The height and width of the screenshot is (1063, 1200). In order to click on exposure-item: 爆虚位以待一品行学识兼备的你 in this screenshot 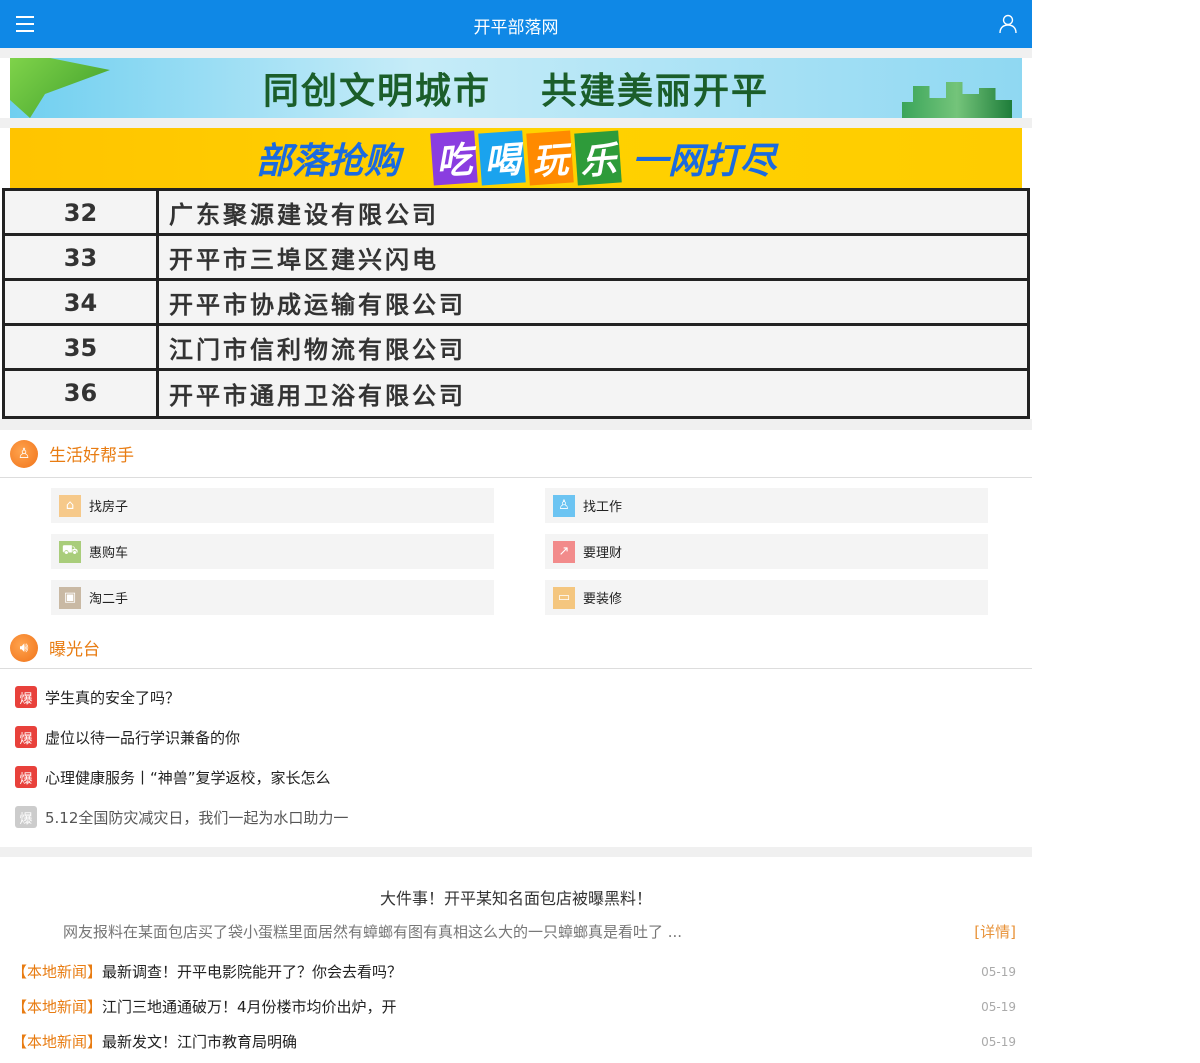, I will do `click(523, 737)`.